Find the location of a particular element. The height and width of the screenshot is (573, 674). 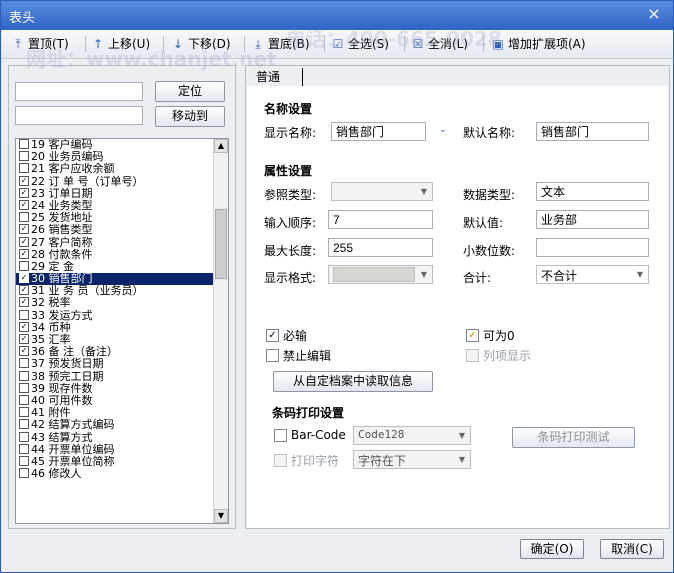

ref-type-select: ▼ is located at coordinates (382, 191).